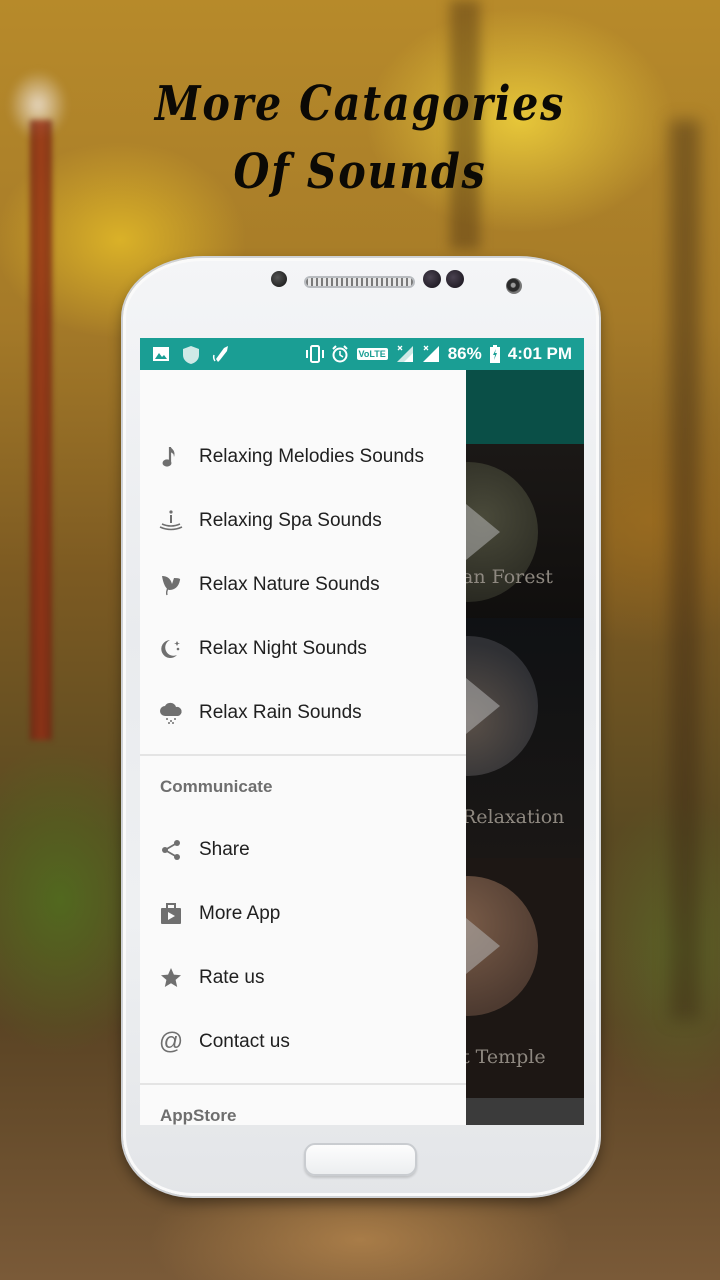 Image resolution: width=720 pixels, height=1280 pixels. I want to click on section-header-communicate: Communicate, so click(216, 786).